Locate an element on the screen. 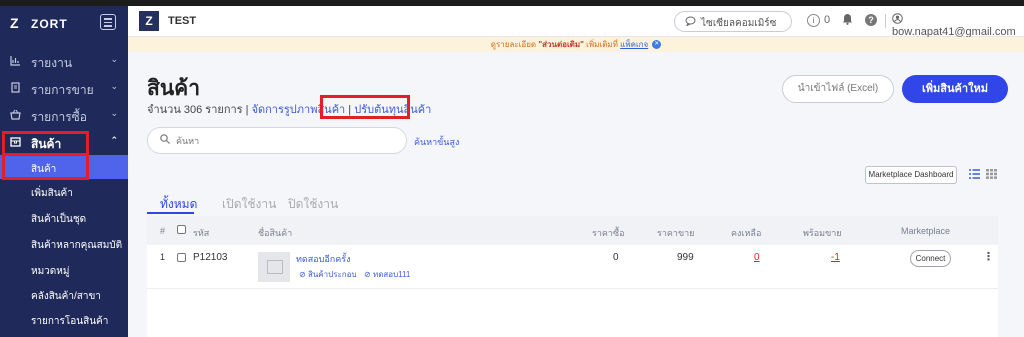  marketplace-dashboard-button: Marketplace Dashboard is located at coordinates (911, 175).